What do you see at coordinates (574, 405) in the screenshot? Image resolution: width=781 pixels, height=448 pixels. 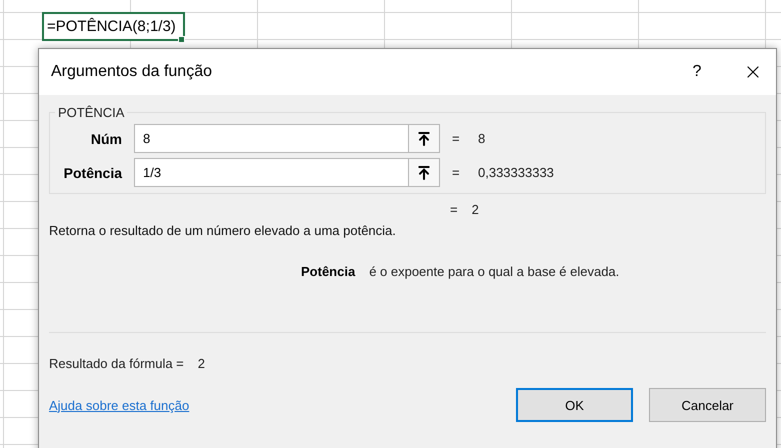 I see `ok-button: OK` at bounding box center [574, 405].